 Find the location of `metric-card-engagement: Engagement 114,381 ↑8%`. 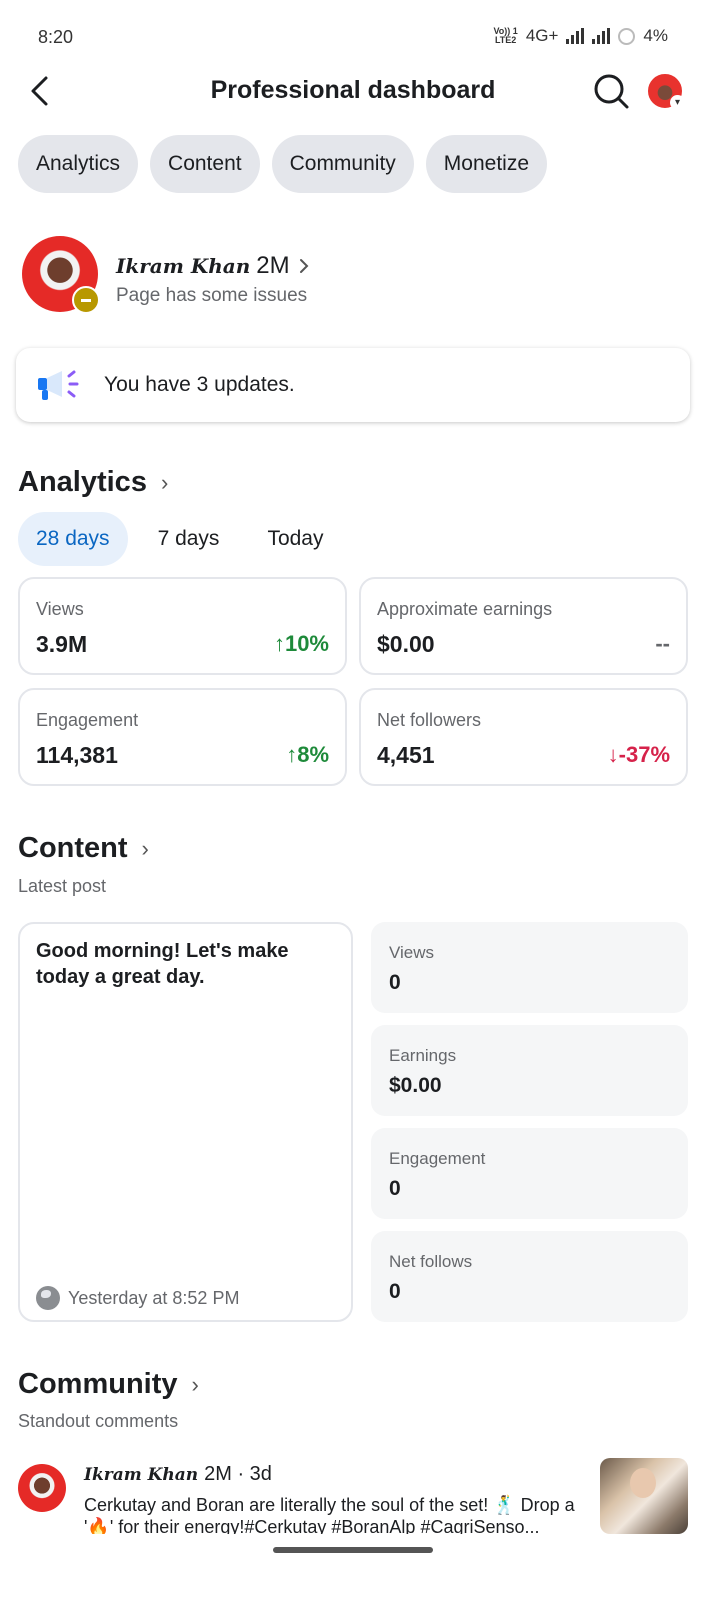

metric-card-engagement: Engagement 114,381 ↑8% is located at coordinates (182, 737).